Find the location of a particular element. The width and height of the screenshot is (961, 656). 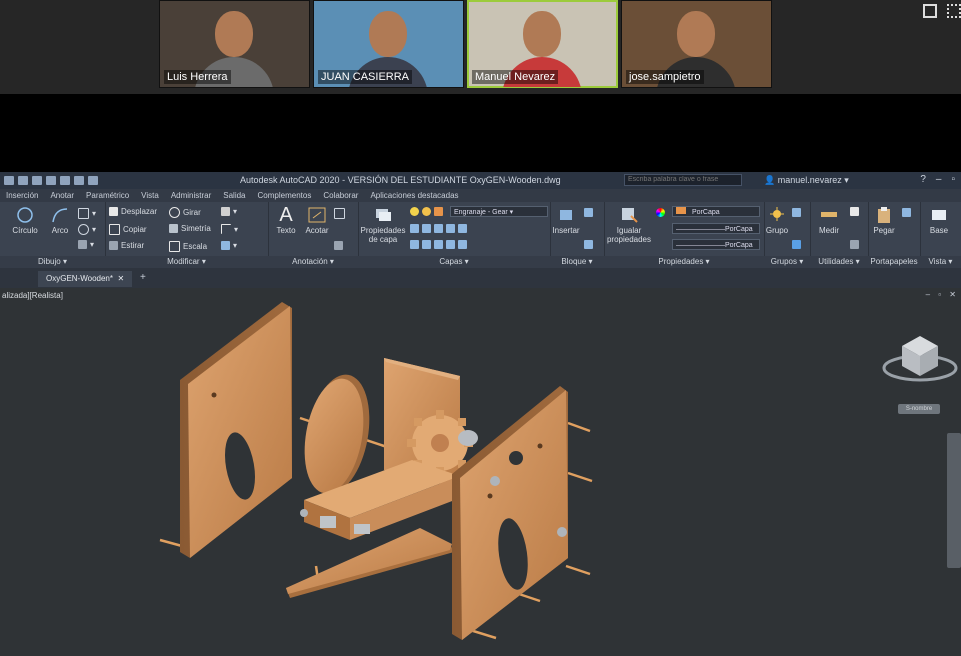

arc-tool: Arco is located at coordinates (60, 220).